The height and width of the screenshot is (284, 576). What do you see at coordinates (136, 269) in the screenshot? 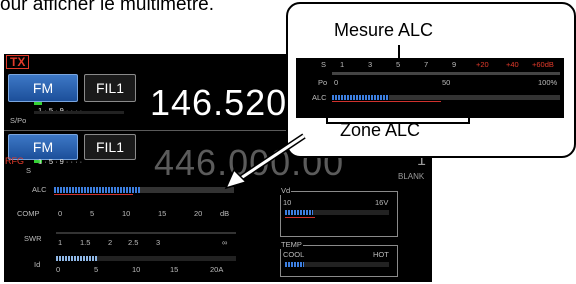
I see `id-scale-2: 10` at bounding box center [136, 269].